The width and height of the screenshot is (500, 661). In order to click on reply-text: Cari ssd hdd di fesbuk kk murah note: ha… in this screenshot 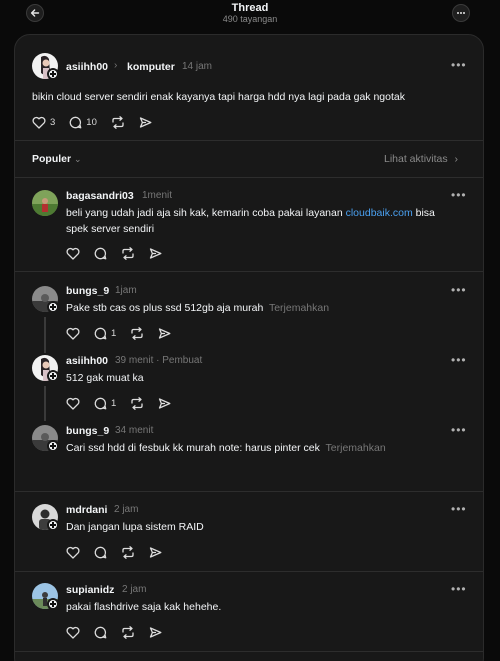, I will do `click(226, 448)`.